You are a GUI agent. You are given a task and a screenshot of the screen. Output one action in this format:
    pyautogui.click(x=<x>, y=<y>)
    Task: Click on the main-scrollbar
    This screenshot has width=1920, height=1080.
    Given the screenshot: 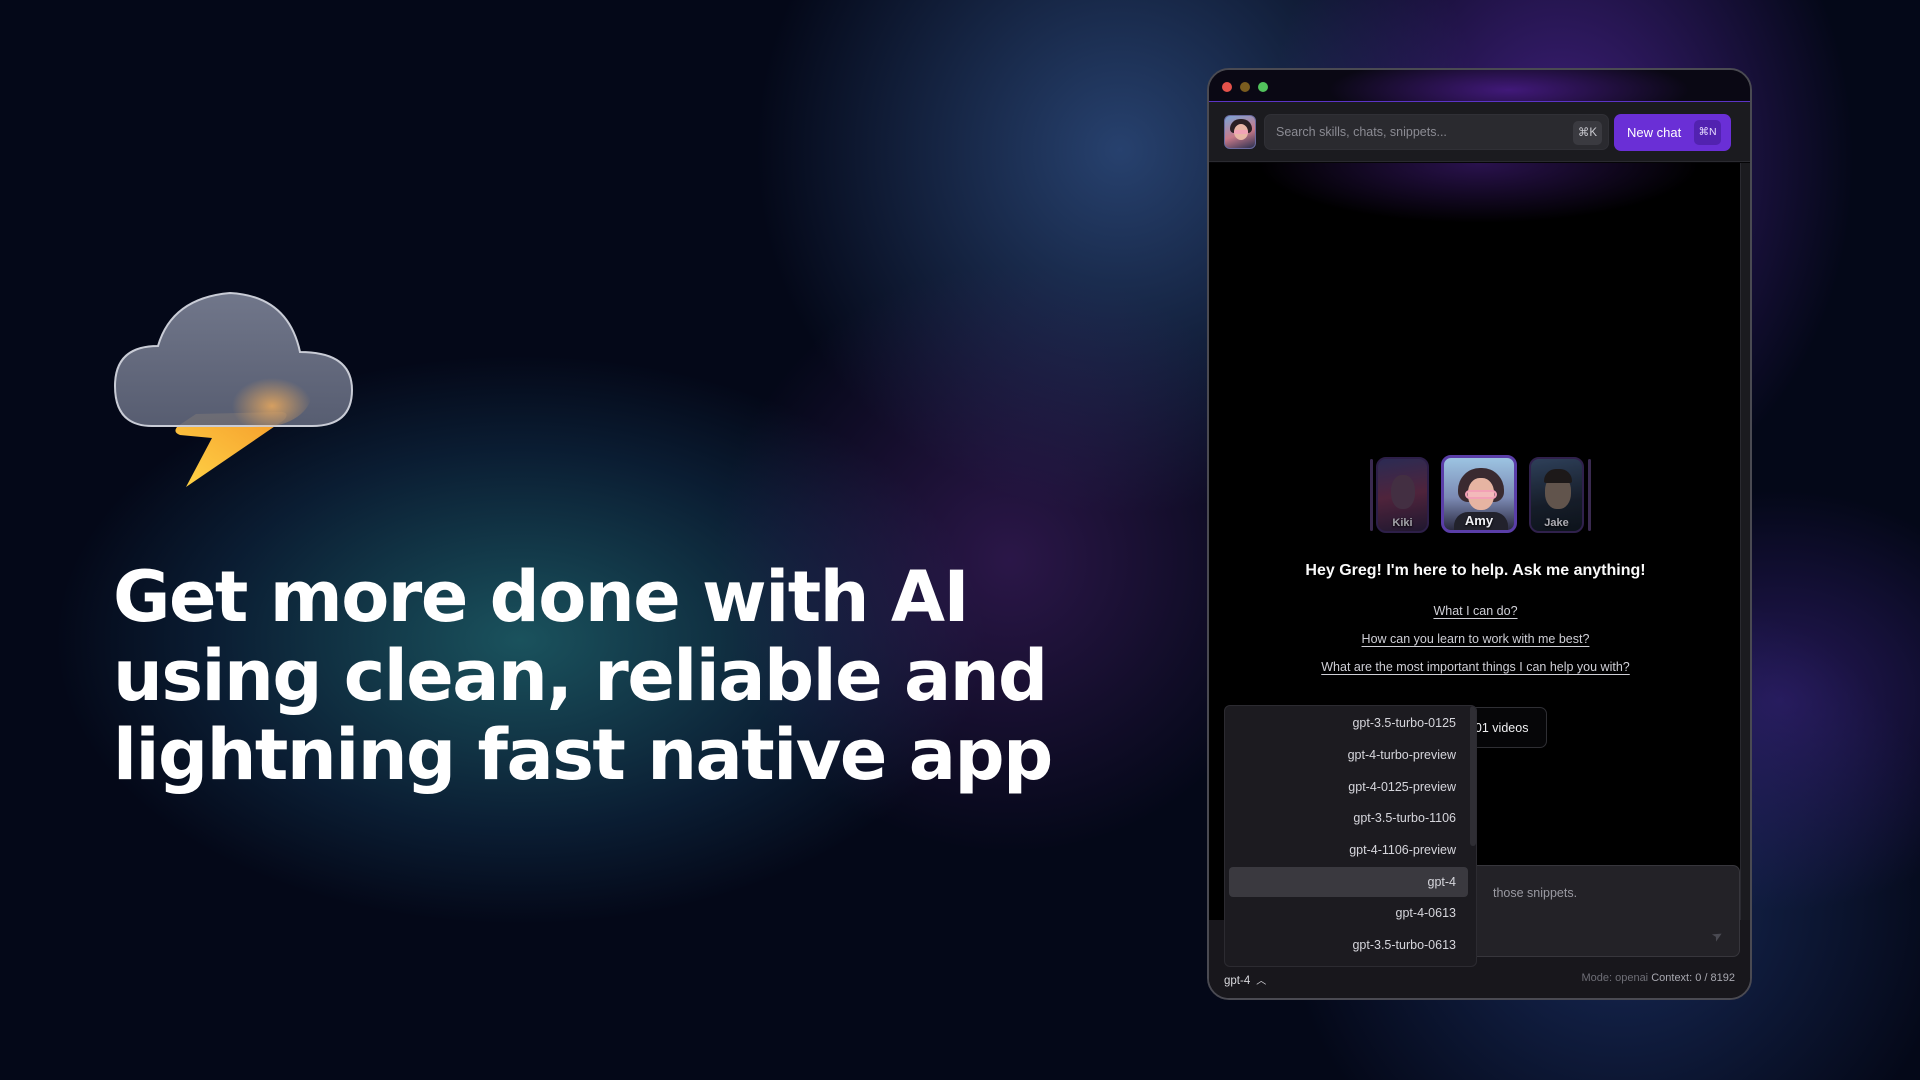 What is the action you would take?
    pyautogui.click(x=1745, y=541)
    